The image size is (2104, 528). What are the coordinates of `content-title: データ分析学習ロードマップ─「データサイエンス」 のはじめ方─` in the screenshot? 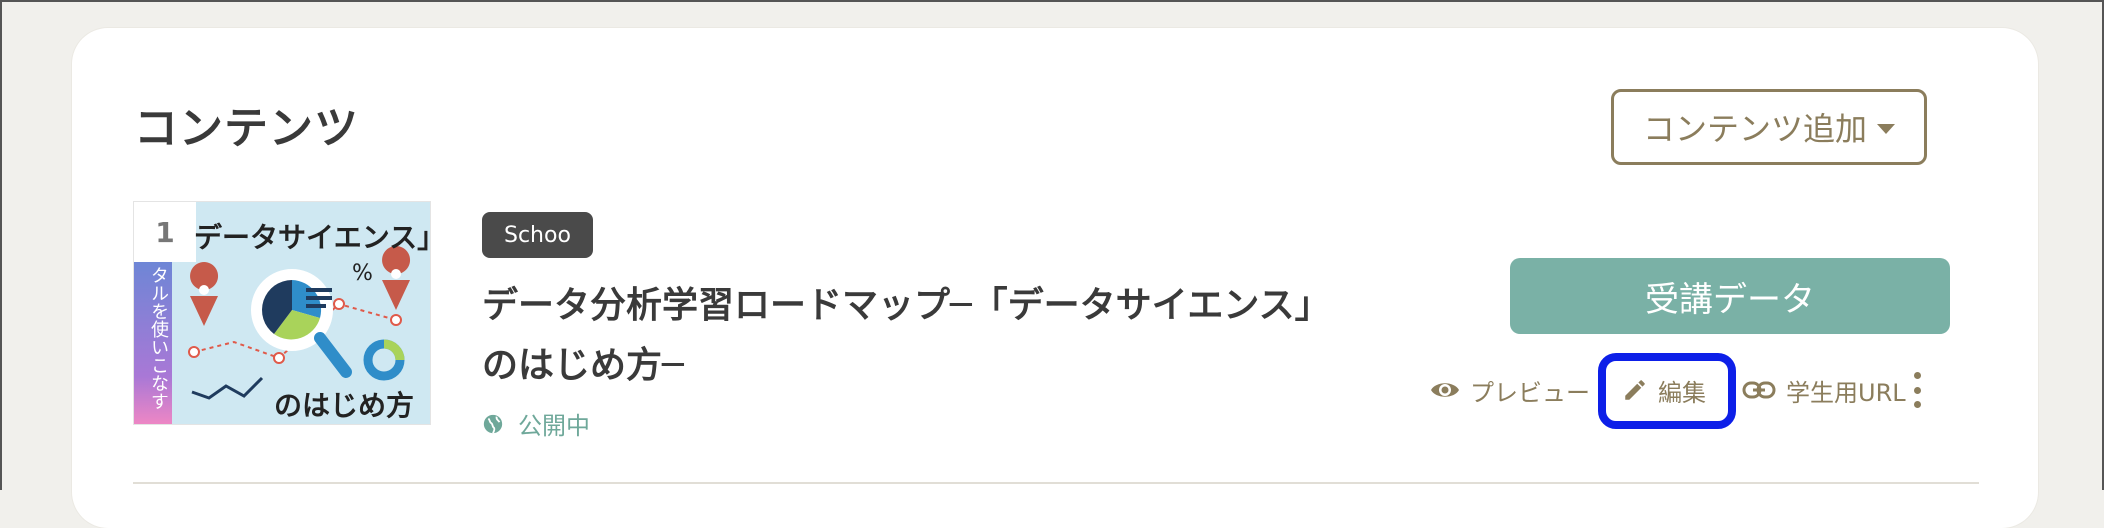 It's located at (922, 336).